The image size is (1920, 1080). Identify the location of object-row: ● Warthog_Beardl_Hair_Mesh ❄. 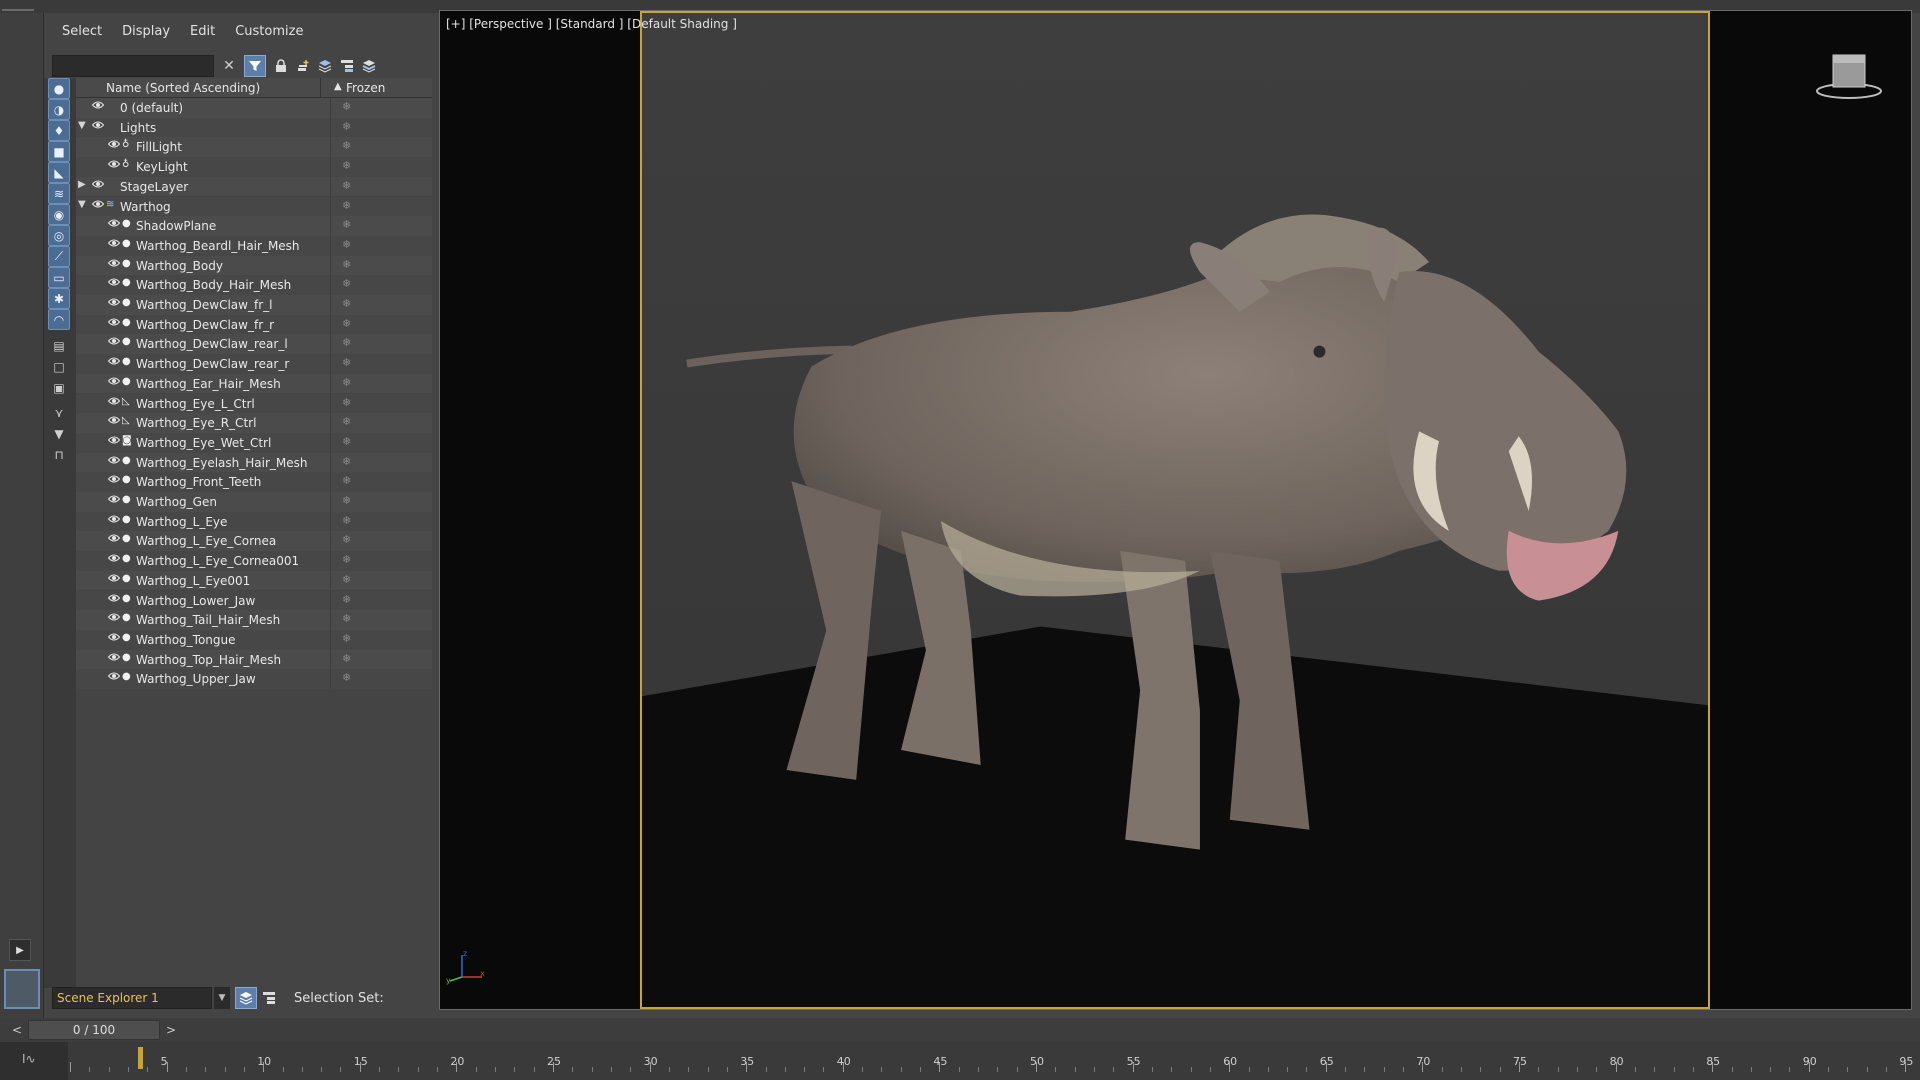
(254, 245).